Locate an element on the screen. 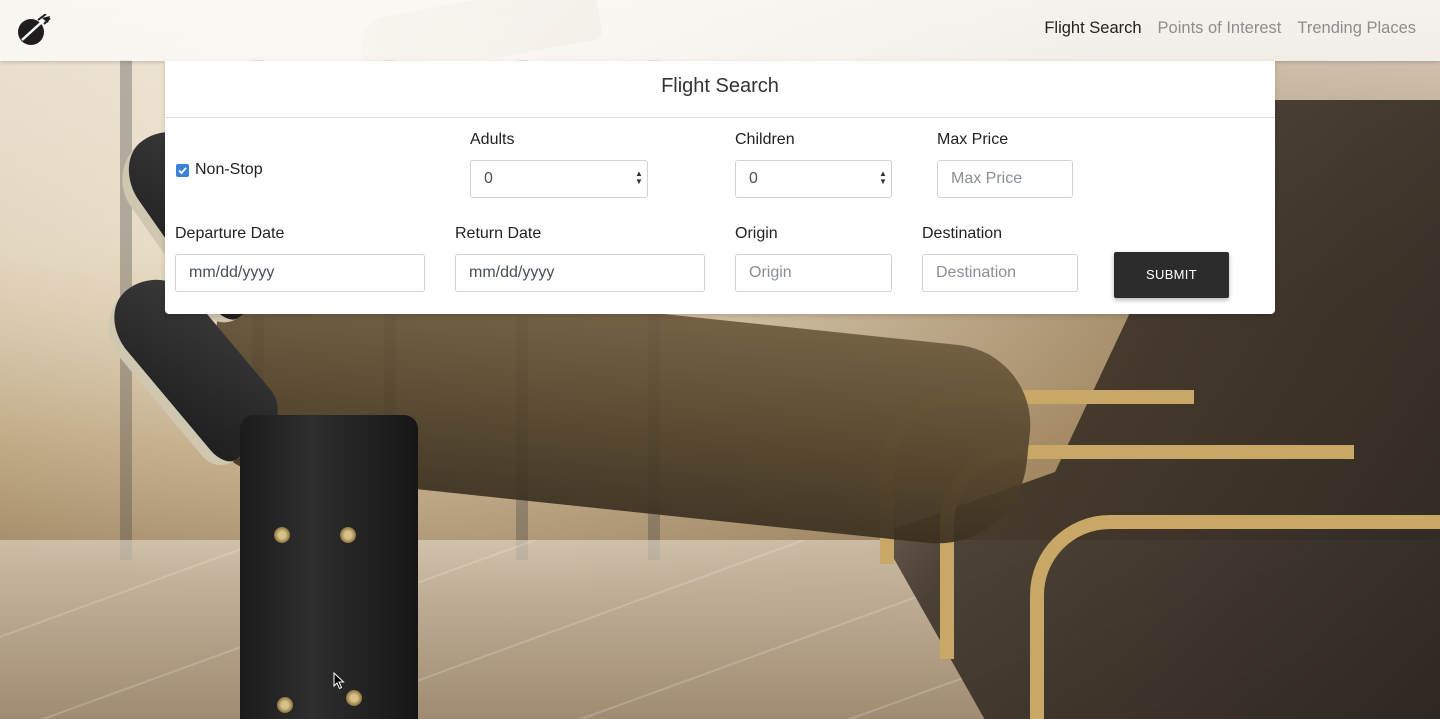 This screenshot has height=719, width=1440. nonstop-label: Non-Stop is located at coordinates (229, 170).